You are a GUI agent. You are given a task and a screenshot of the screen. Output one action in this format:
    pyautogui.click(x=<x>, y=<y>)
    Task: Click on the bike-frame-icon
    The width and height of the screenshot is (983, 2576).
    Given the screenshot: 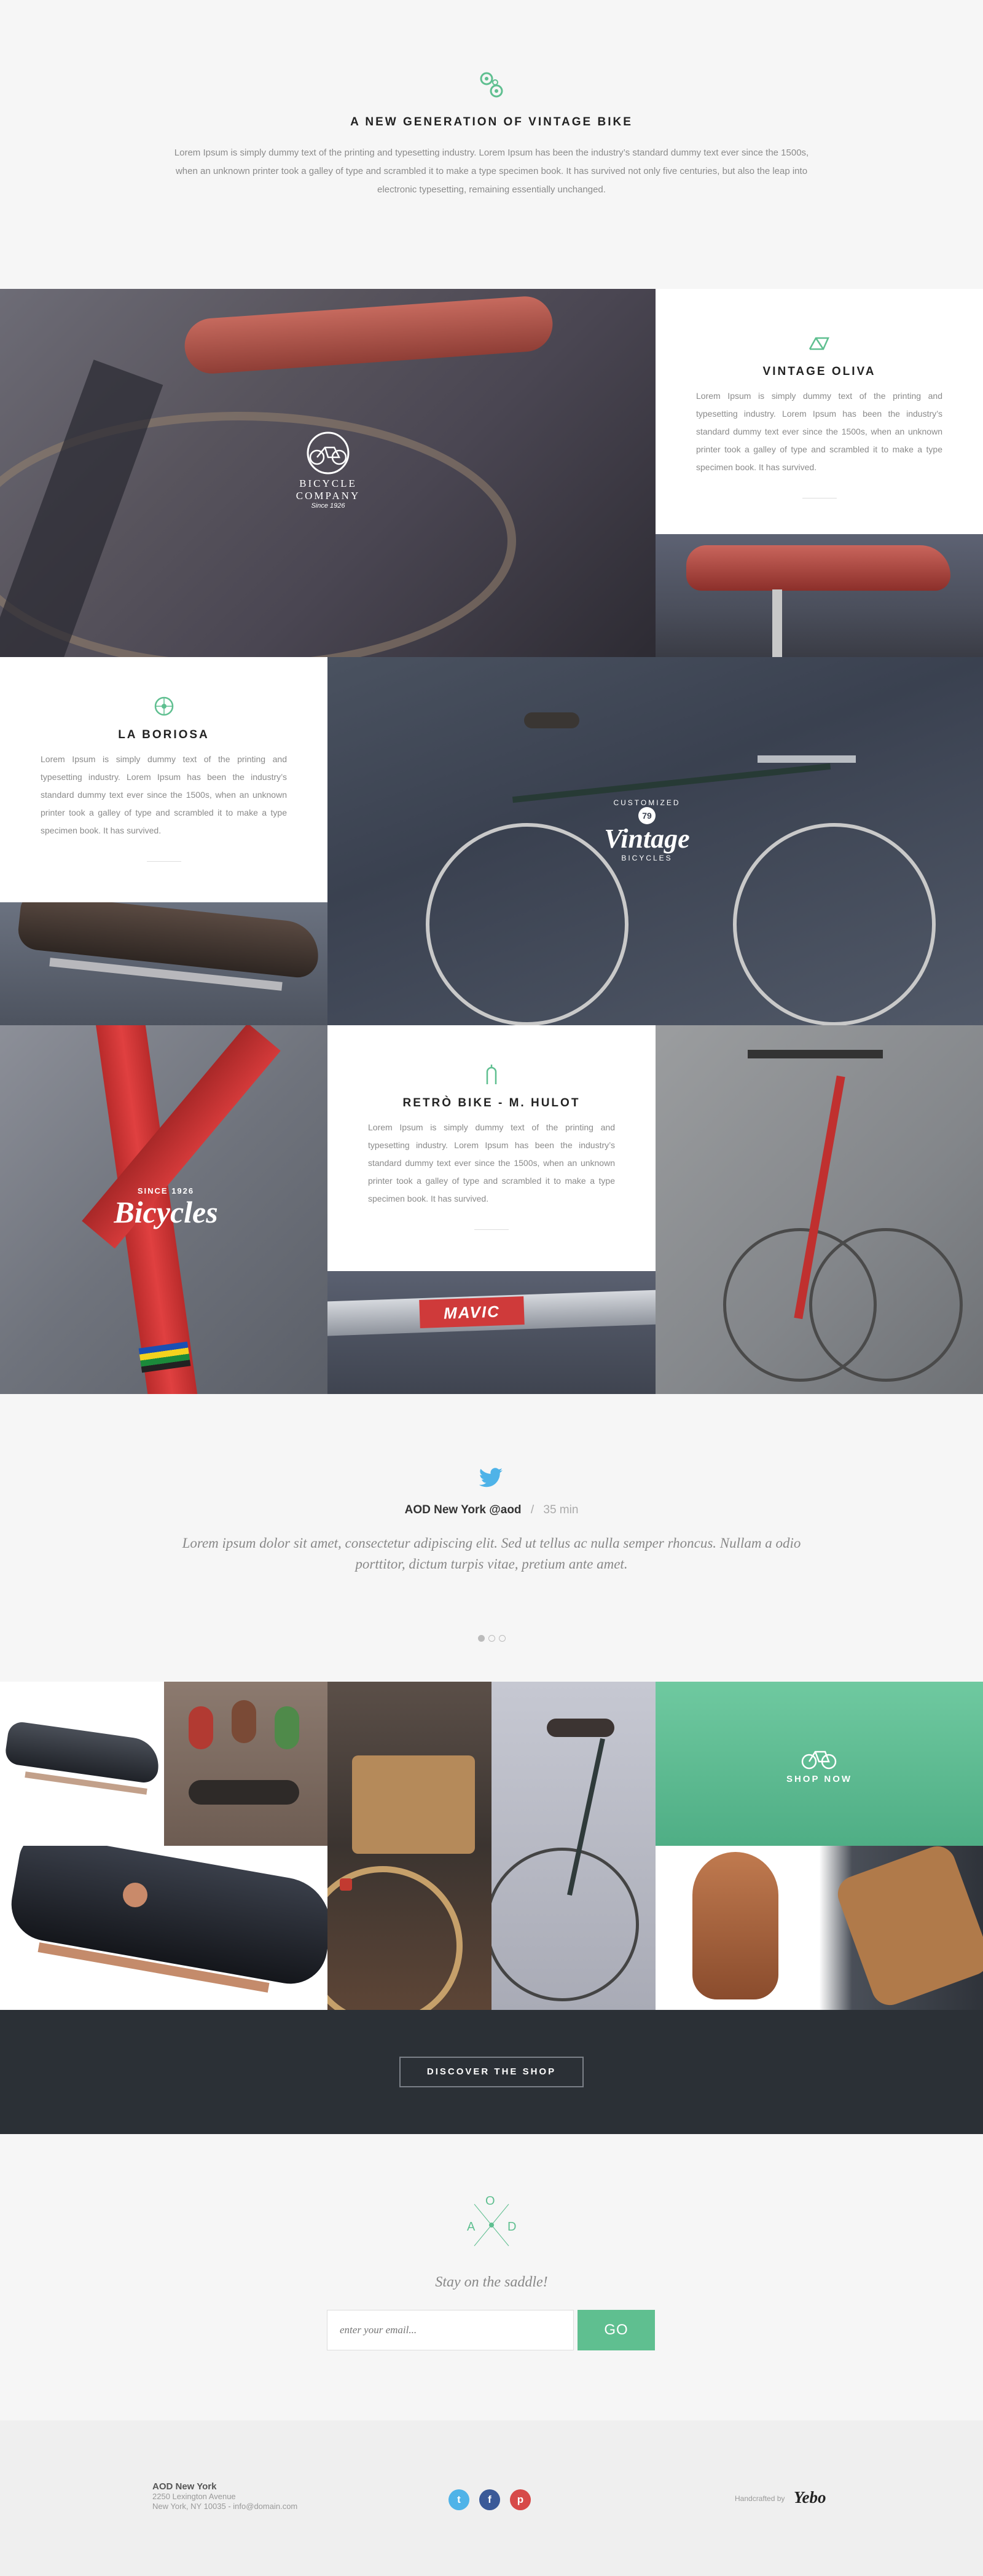 What is the action you would take?
    pyautogui.click(x=819, y=344)
    